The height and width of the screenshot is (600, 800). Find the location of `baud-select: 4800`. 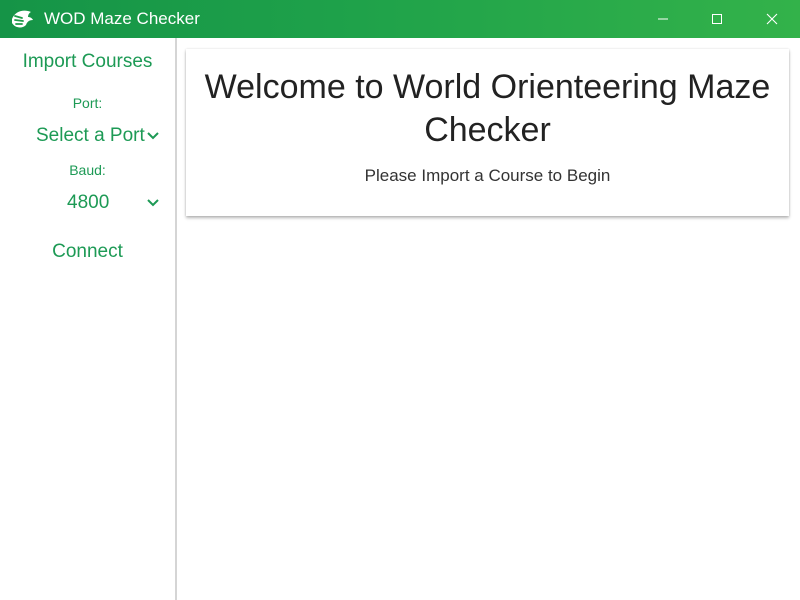

baud-select: 4800 is located at coordinates (101, 204).